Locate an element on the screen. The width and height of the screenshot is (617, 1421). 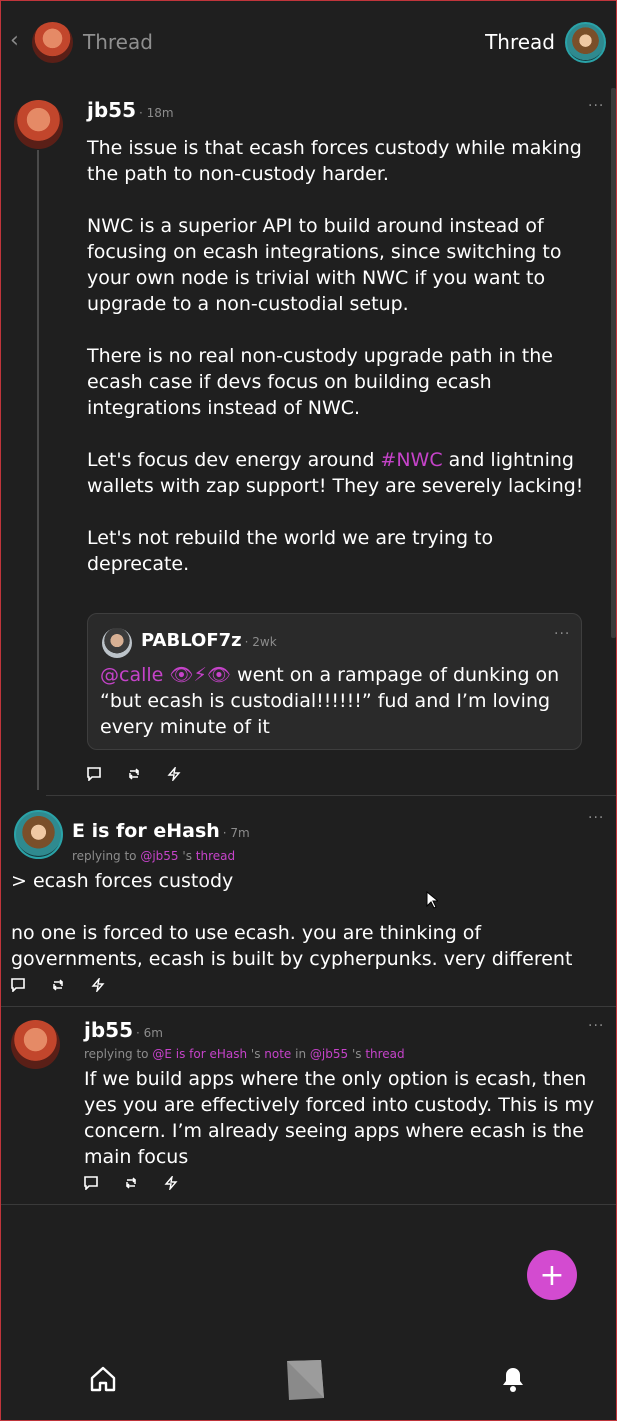
post-header: E is for eHash · 7m is located at coordinates (161, 831).